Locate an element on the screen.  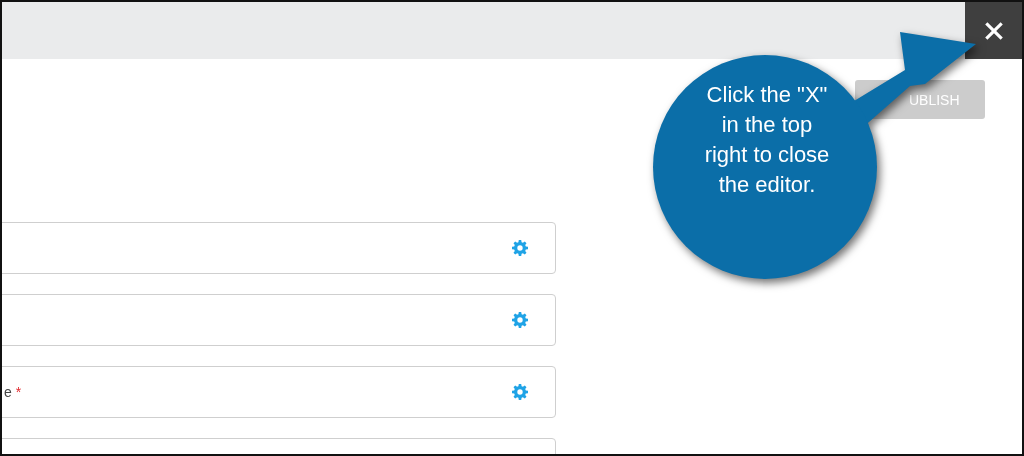
required-mark: * is located at coordinates (18, 392).